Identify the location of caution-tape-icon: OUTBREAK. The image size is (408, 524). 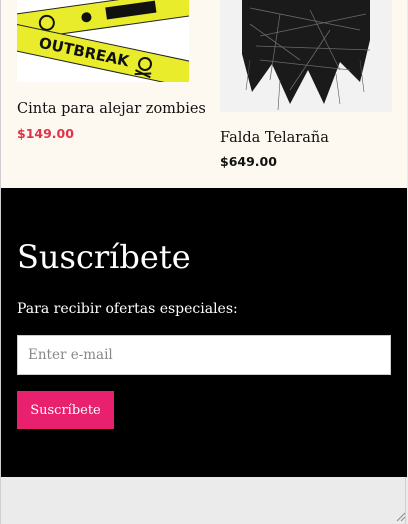
(103, 41).